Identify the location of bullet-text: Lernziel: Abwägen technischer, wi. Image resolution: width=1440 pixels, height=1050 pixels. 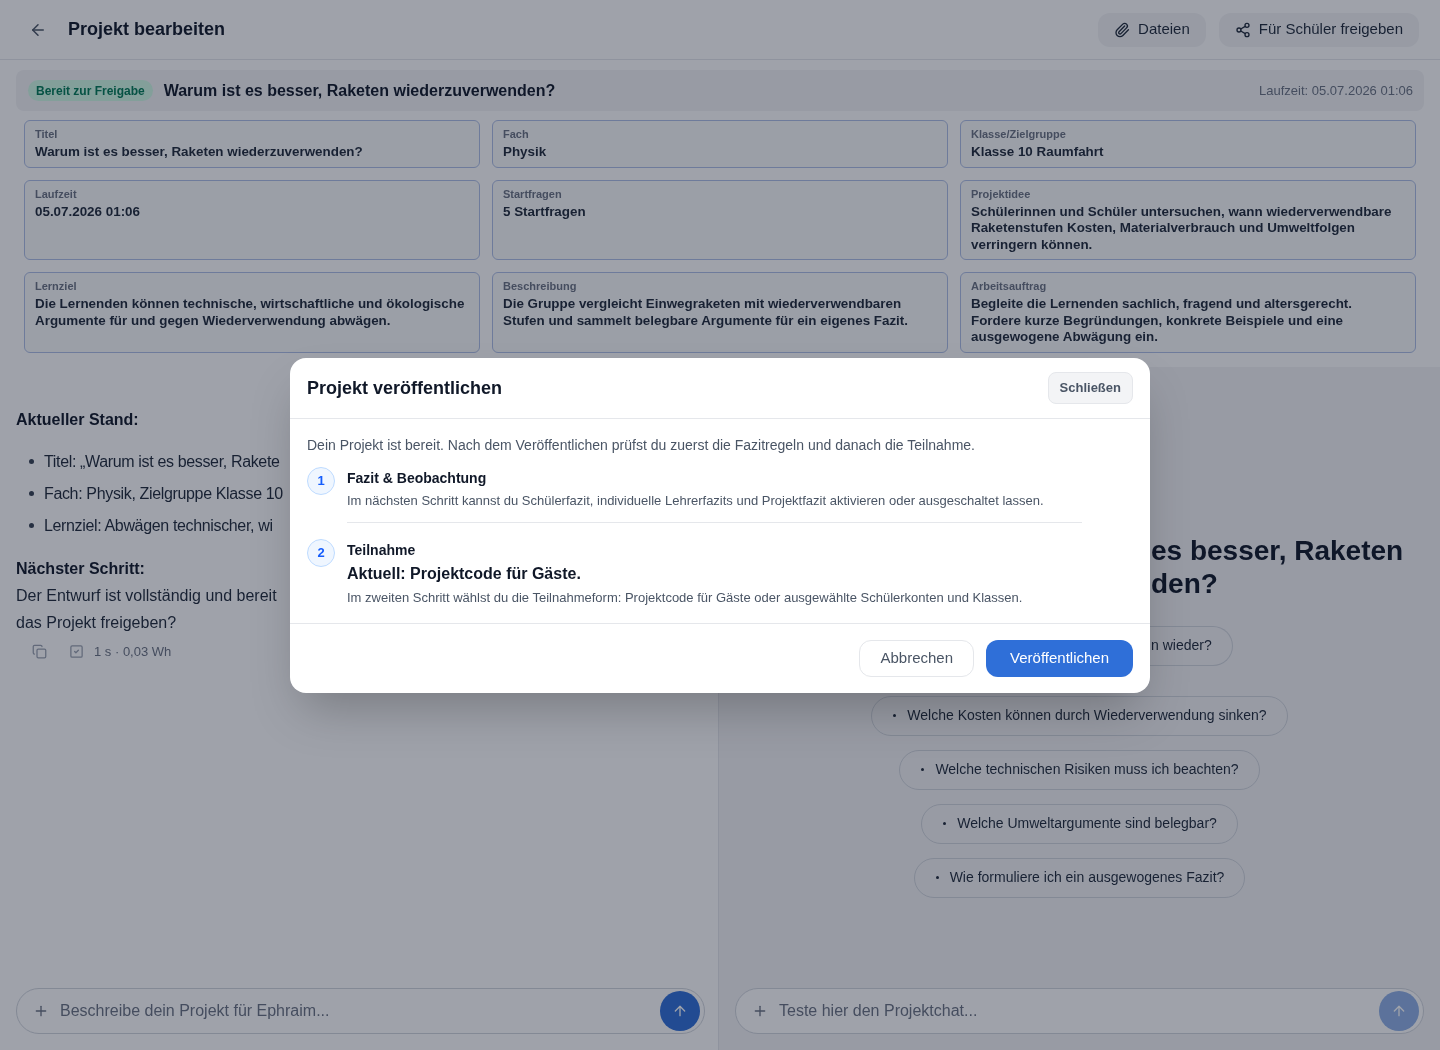
(158, 525).